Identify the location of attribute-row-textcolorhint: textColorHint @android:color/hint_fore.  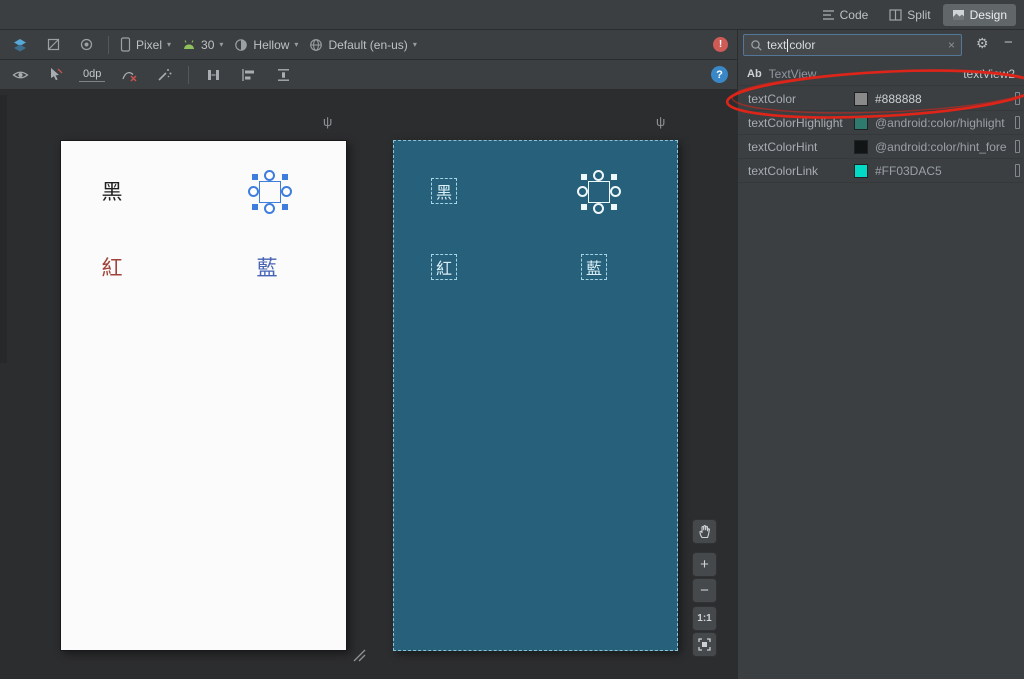
(881, 147).